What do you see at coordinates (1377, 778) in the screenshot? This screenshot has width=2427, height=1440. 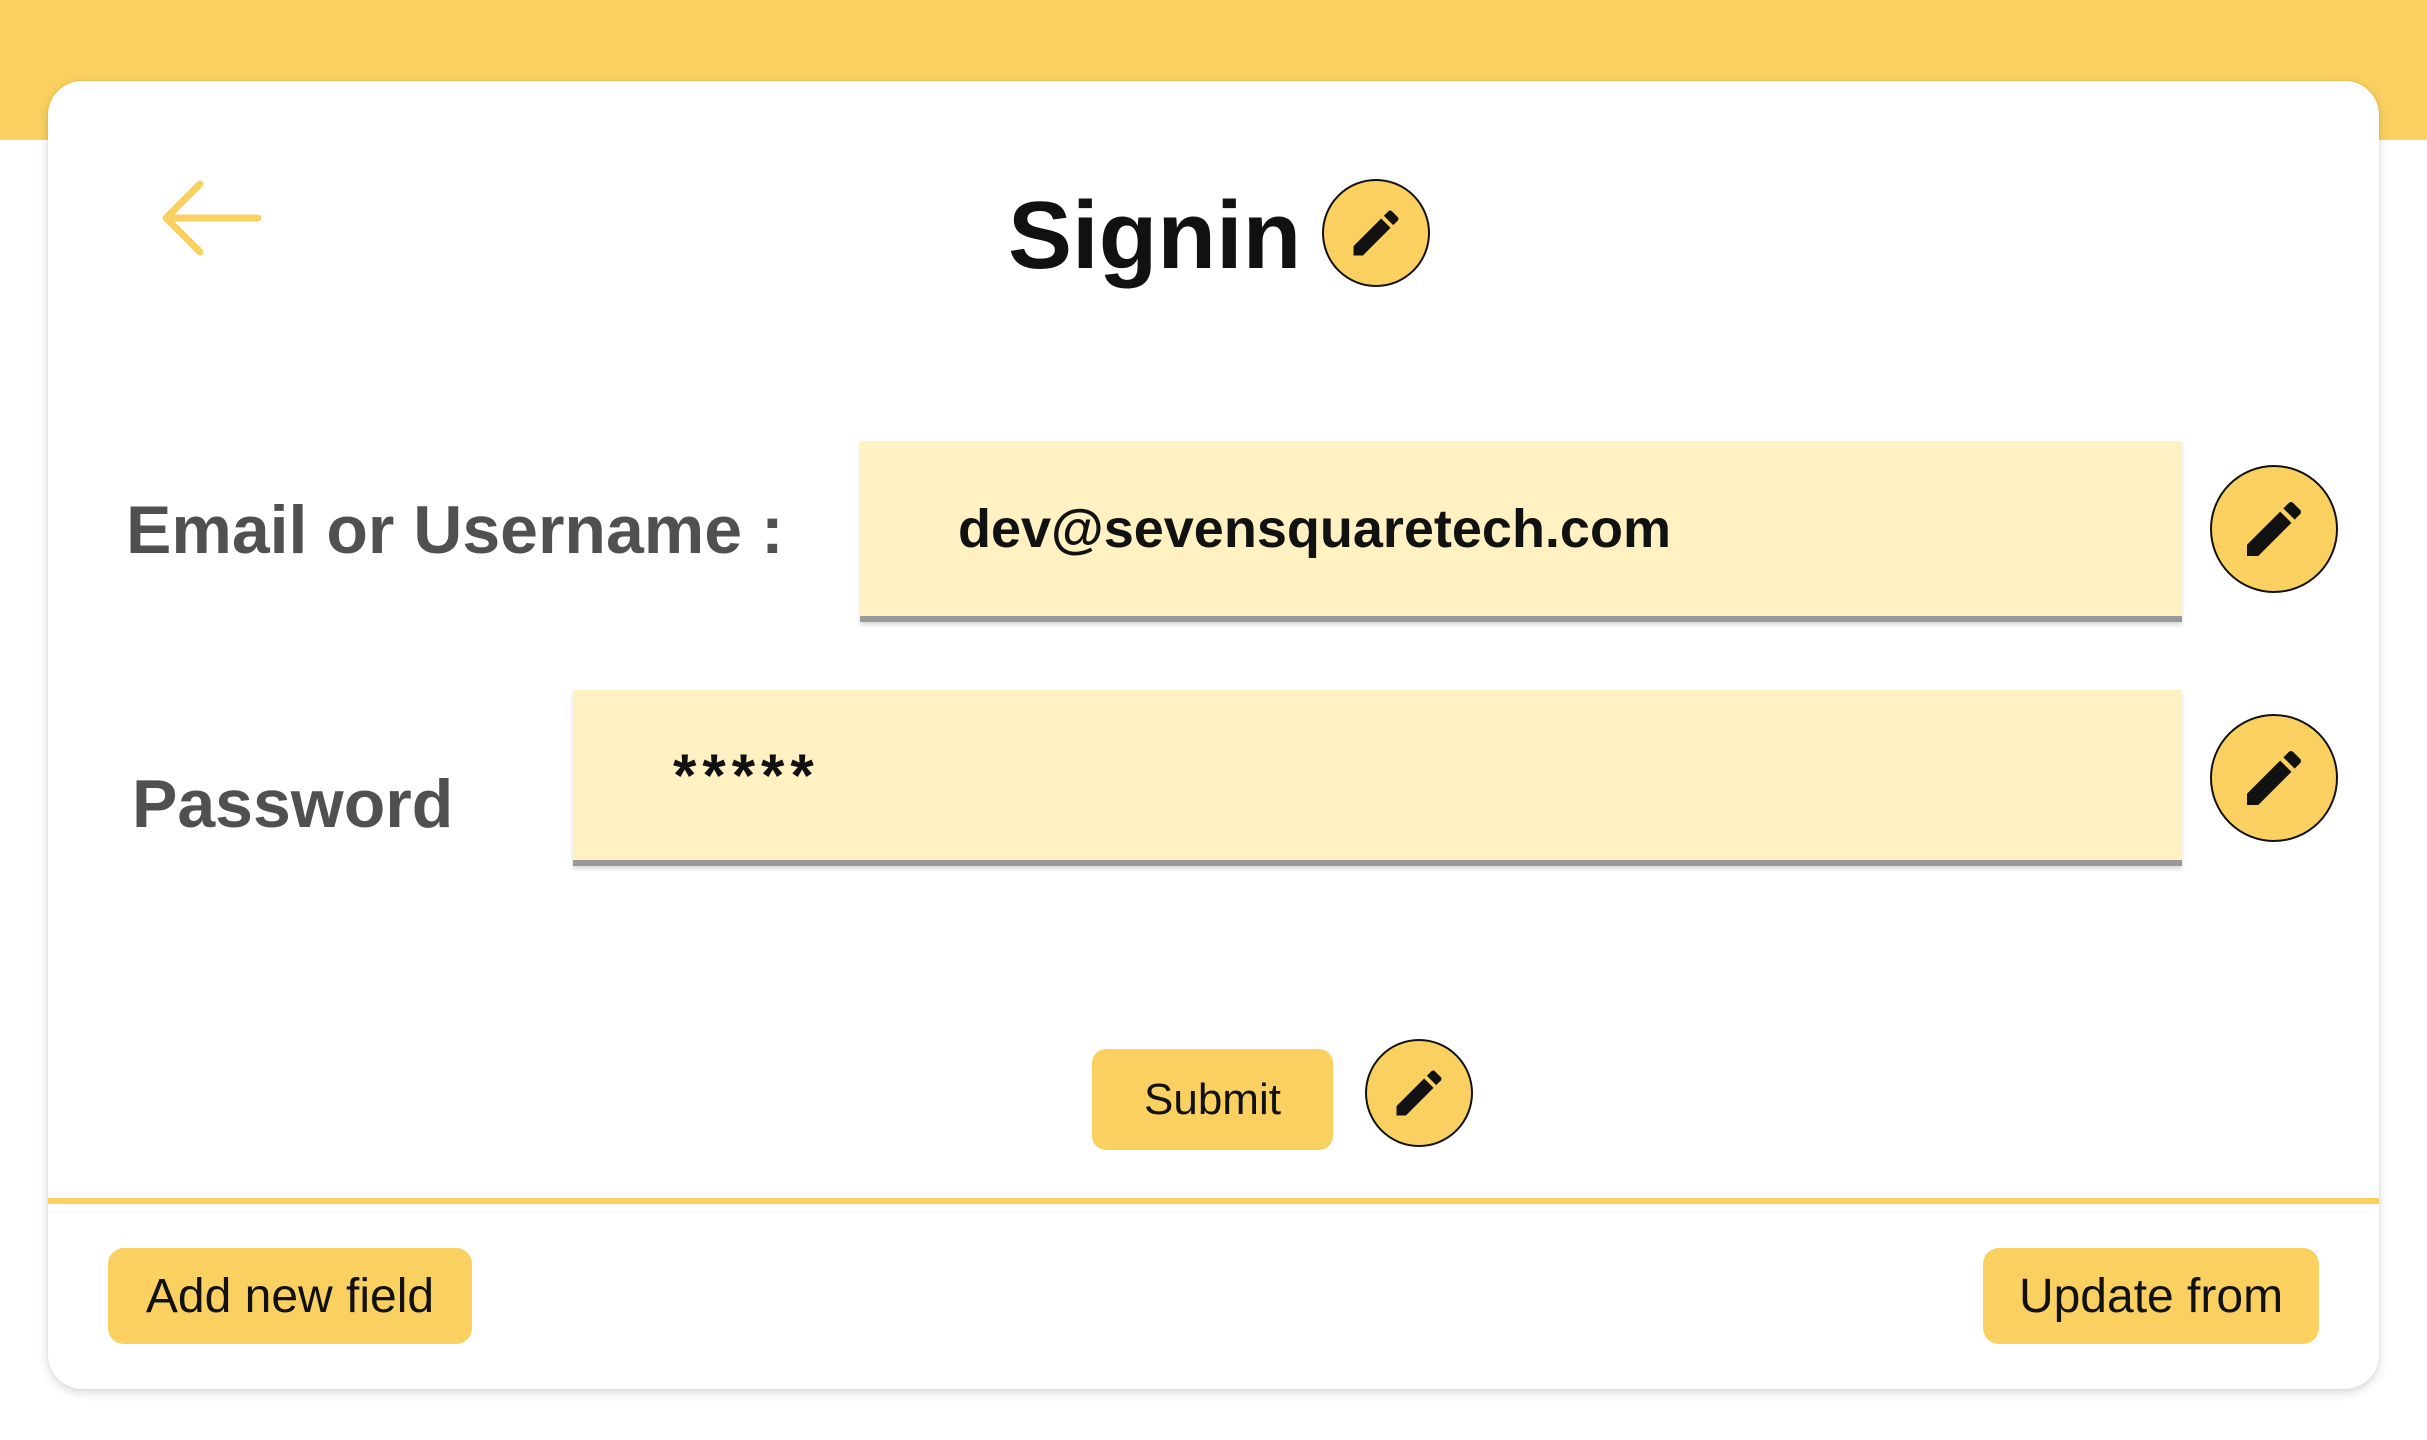 I see `password-field` at bounding box center [1377, 778].